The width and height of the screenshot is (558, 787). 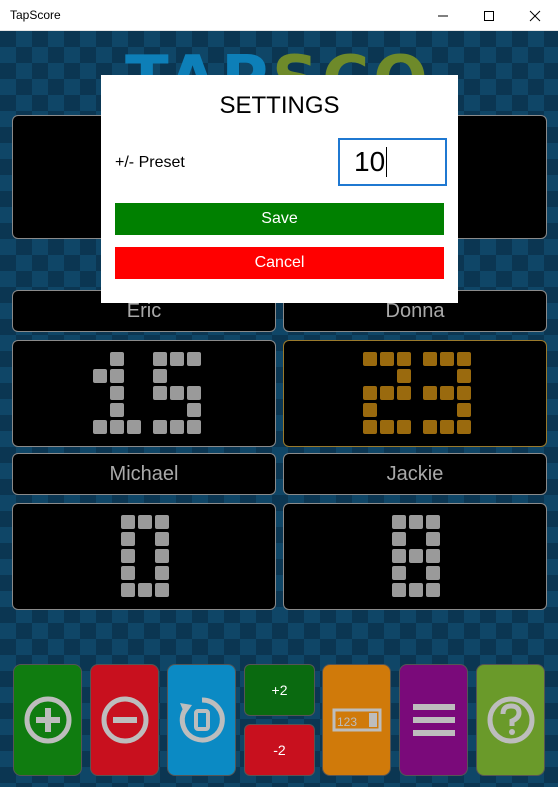 What do you see at coordinates (370, 161) in the screenshot?
I see `preset-input-value: 10` at bounding box center [370, 161].